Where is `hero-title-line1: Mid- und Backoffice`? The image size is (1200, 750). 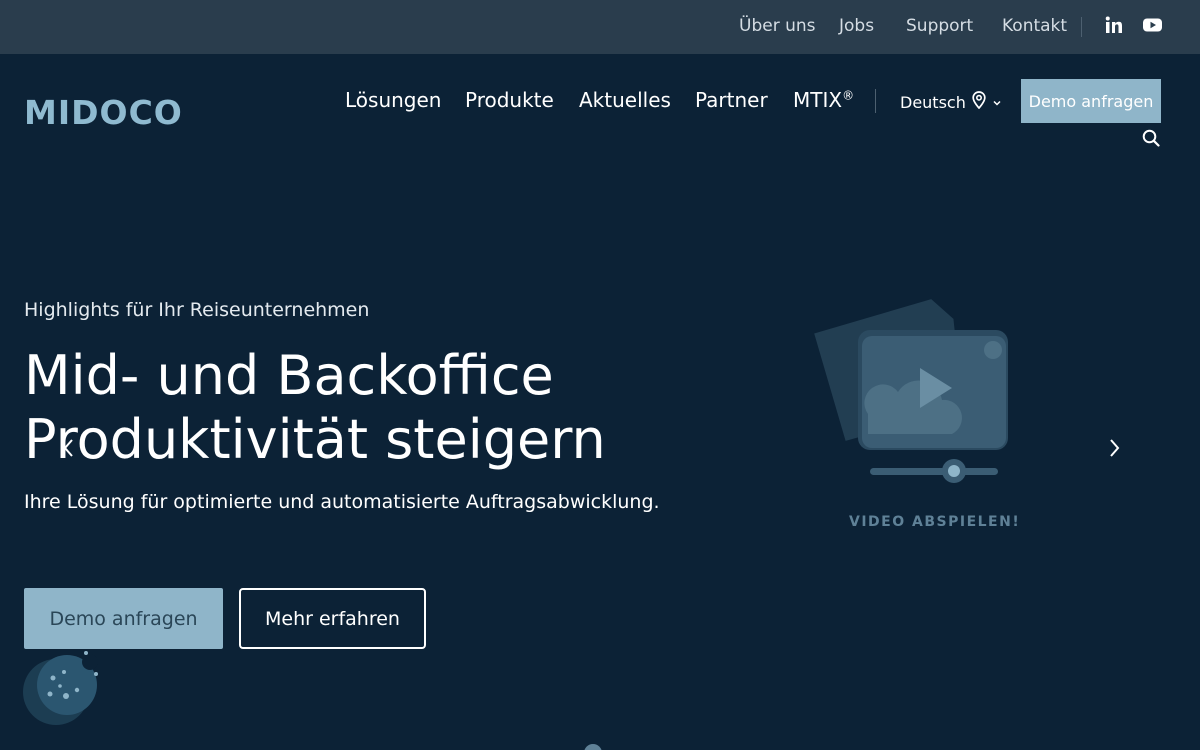
hero-title-line1: Mid- und Backoffice is located at coordinates (289, 375).